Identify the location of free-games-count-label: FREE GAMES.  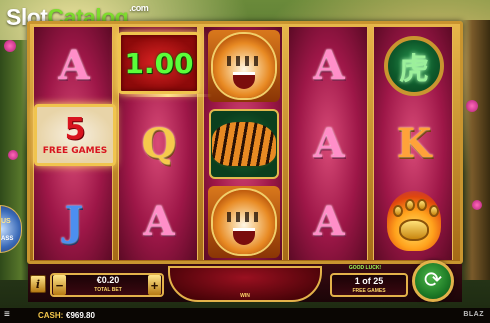
(369, 291).